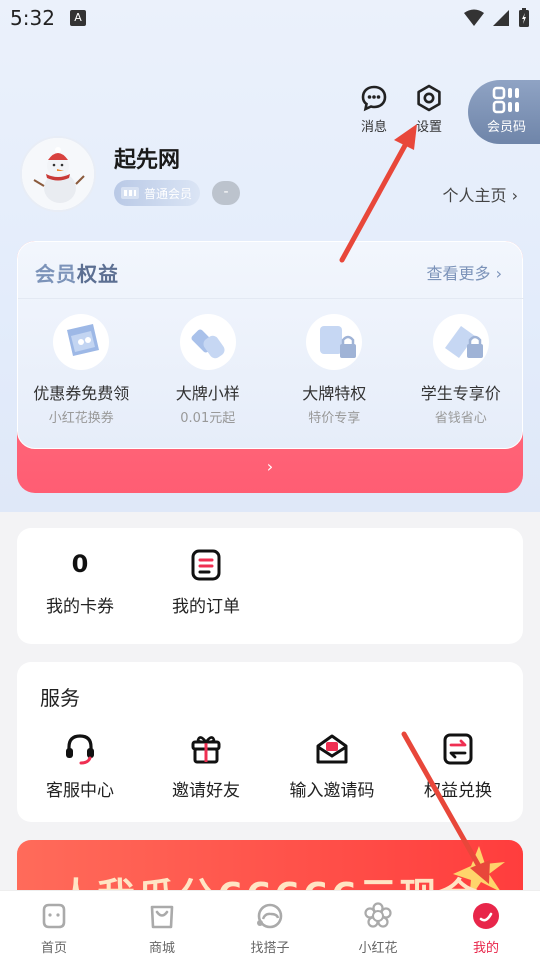 This screenshot has height=960, width=540. Describe the element at coordinates (206, 766) in the screenshot. I see `service-invite-friends: 邀请好友` at that location.